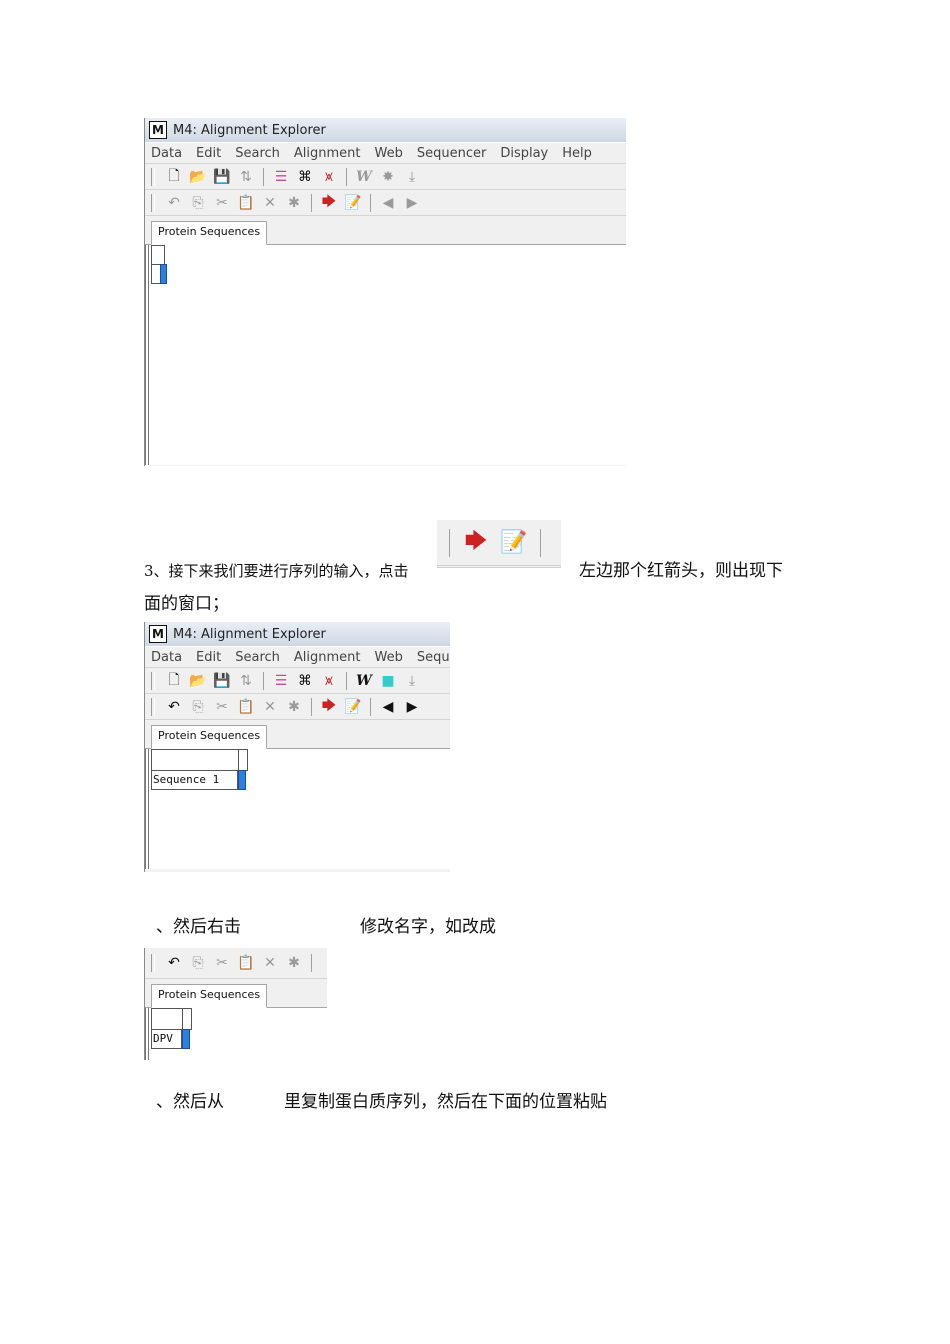  I want to click on step3-text-left: 3、接下来我们要进行序列的输入，点击, so click(276, 571).